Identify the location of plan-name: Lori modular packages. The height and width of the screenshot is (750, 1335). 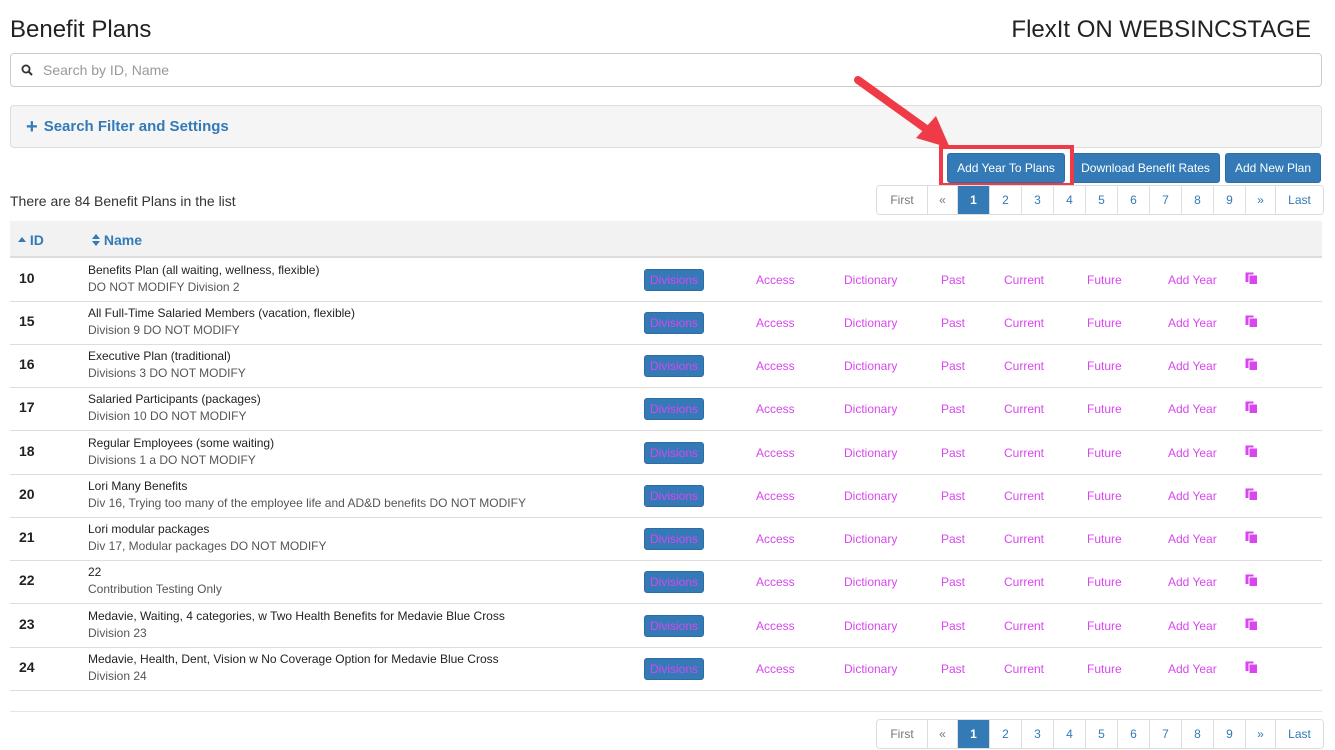
(148, 529).